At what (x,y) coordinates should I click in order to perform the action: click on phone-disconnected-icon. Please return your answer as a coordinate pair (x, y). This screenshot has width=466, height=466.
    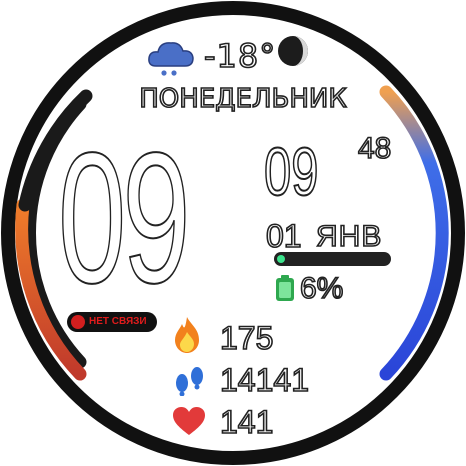
    Looking at the image, I should click on (78, 322).